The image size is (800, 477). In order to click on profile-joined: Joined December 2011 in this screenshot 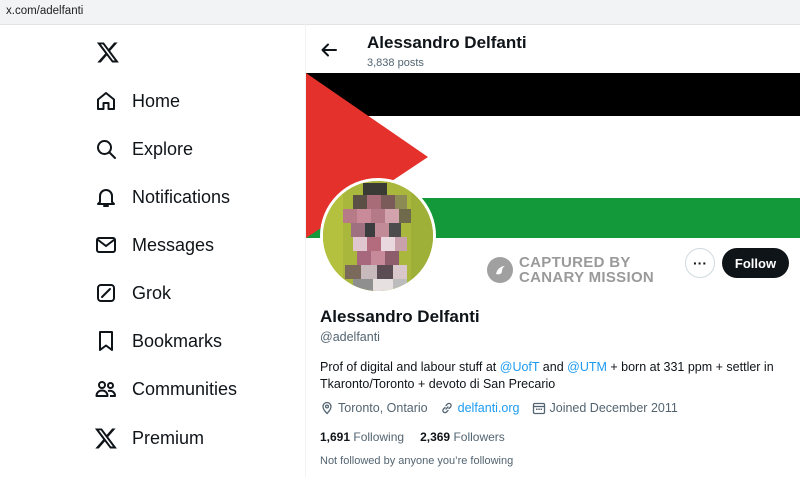, I will do `click(605, 408)`.